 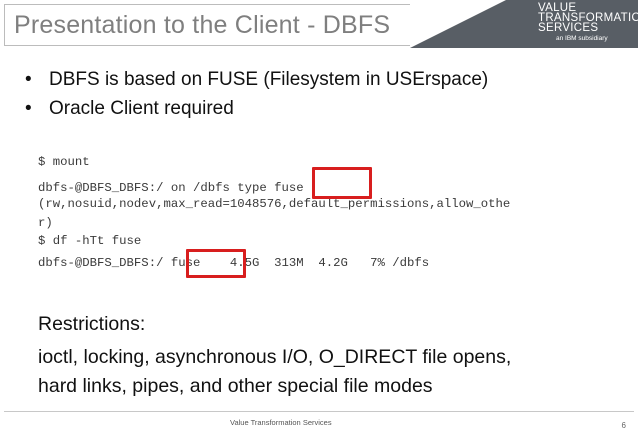 I want to click on footer-text: Value Transformation Services, so click(x=281, y=422).